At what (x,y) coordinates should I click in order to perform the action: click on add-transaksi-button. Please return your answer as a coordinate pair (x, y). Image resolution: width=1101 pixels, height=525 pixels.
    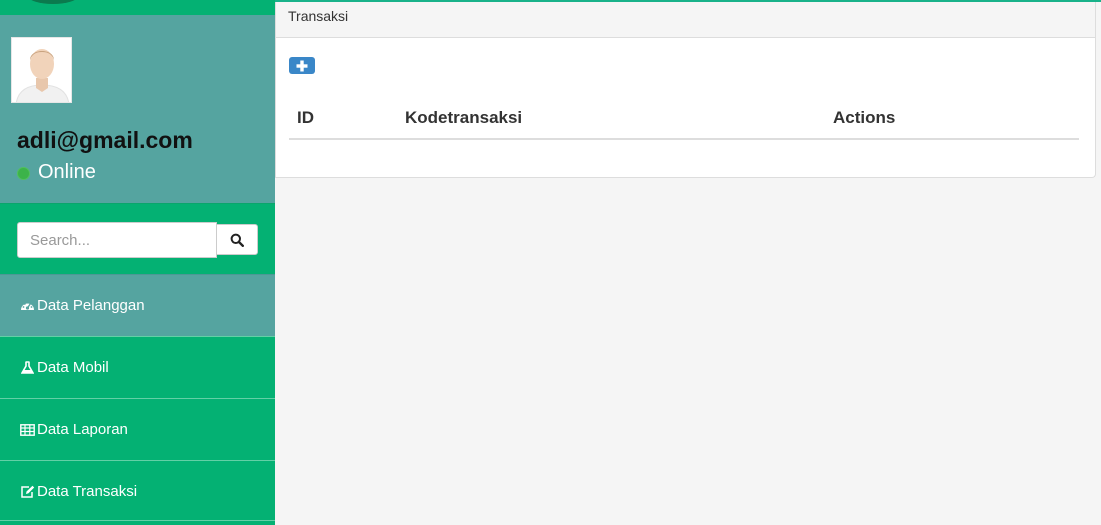
    Looking at the image, I should click on (302, 65).